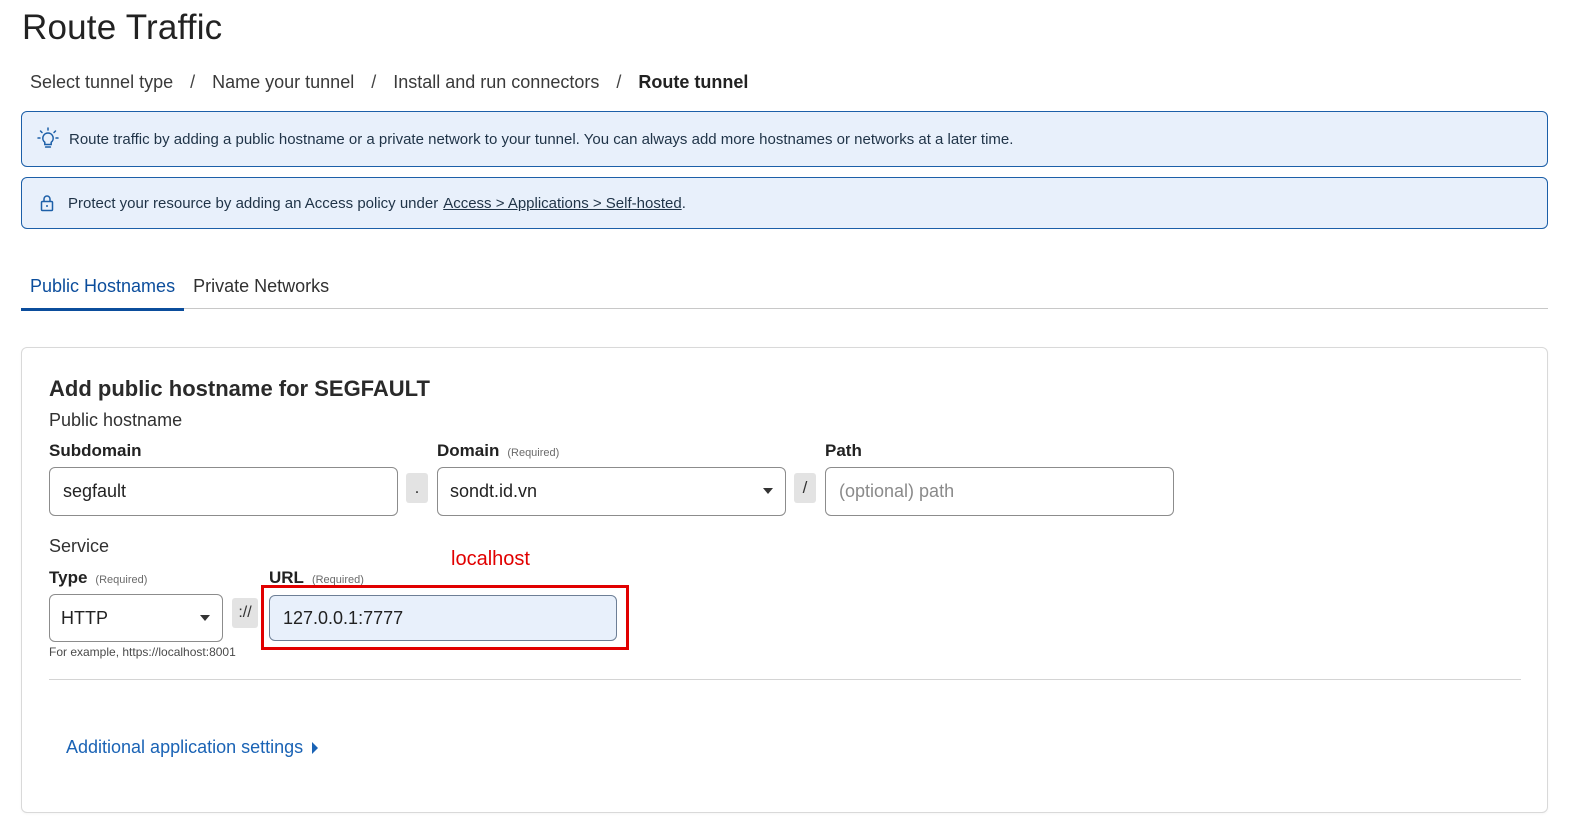 This screenshot has width=1582, height=832. What do you see at coordinates (84, 617) in the screenshot?
I see `type-value: HTTP` at bounding box center [84, 617].